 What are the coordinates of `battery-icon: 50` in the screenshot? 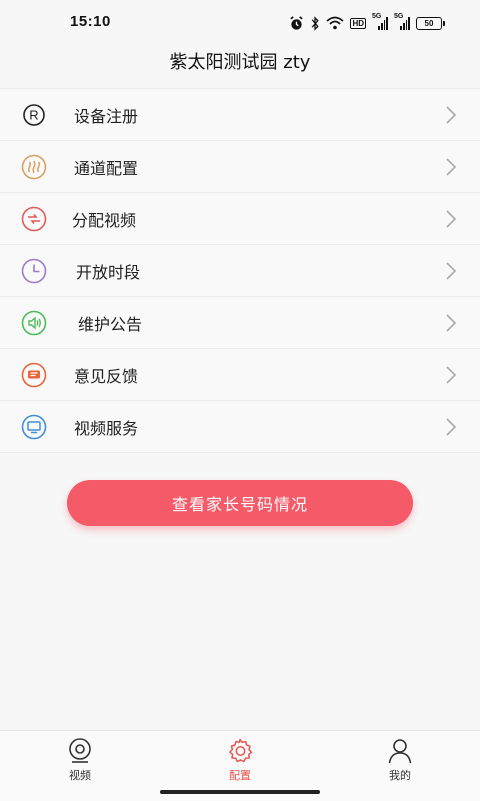 It's located at (430, 23).